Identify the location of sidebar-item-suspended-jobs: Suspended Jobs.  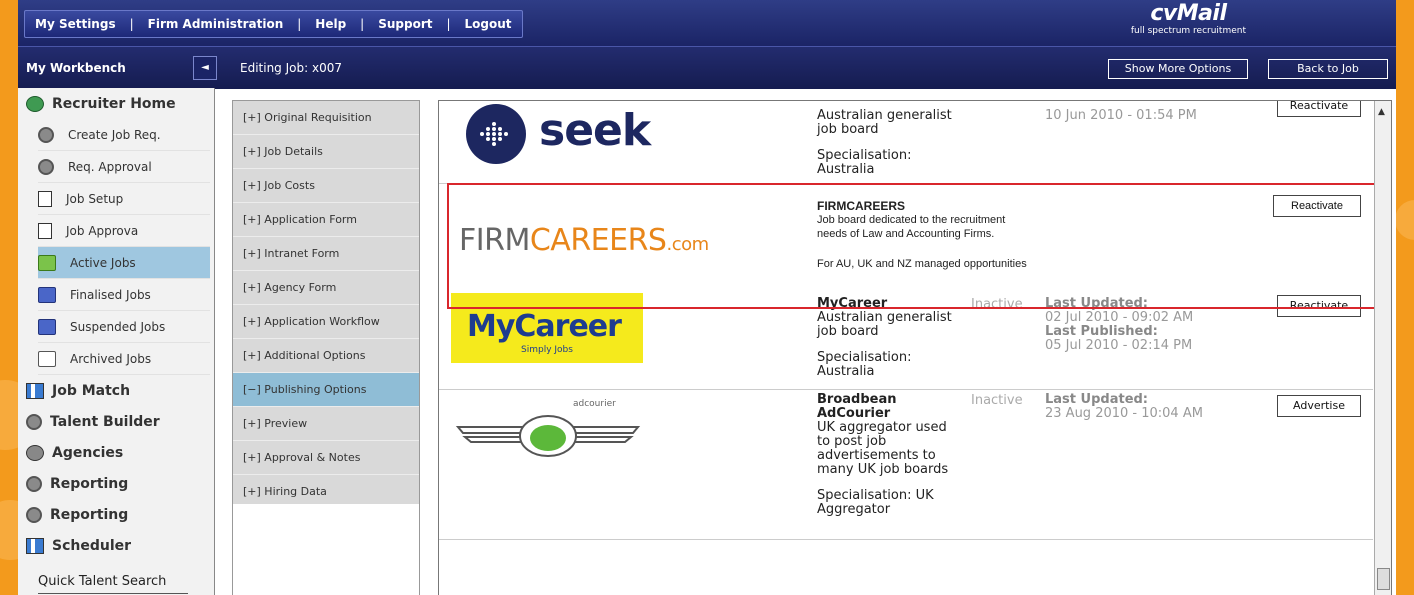
(124, 327).